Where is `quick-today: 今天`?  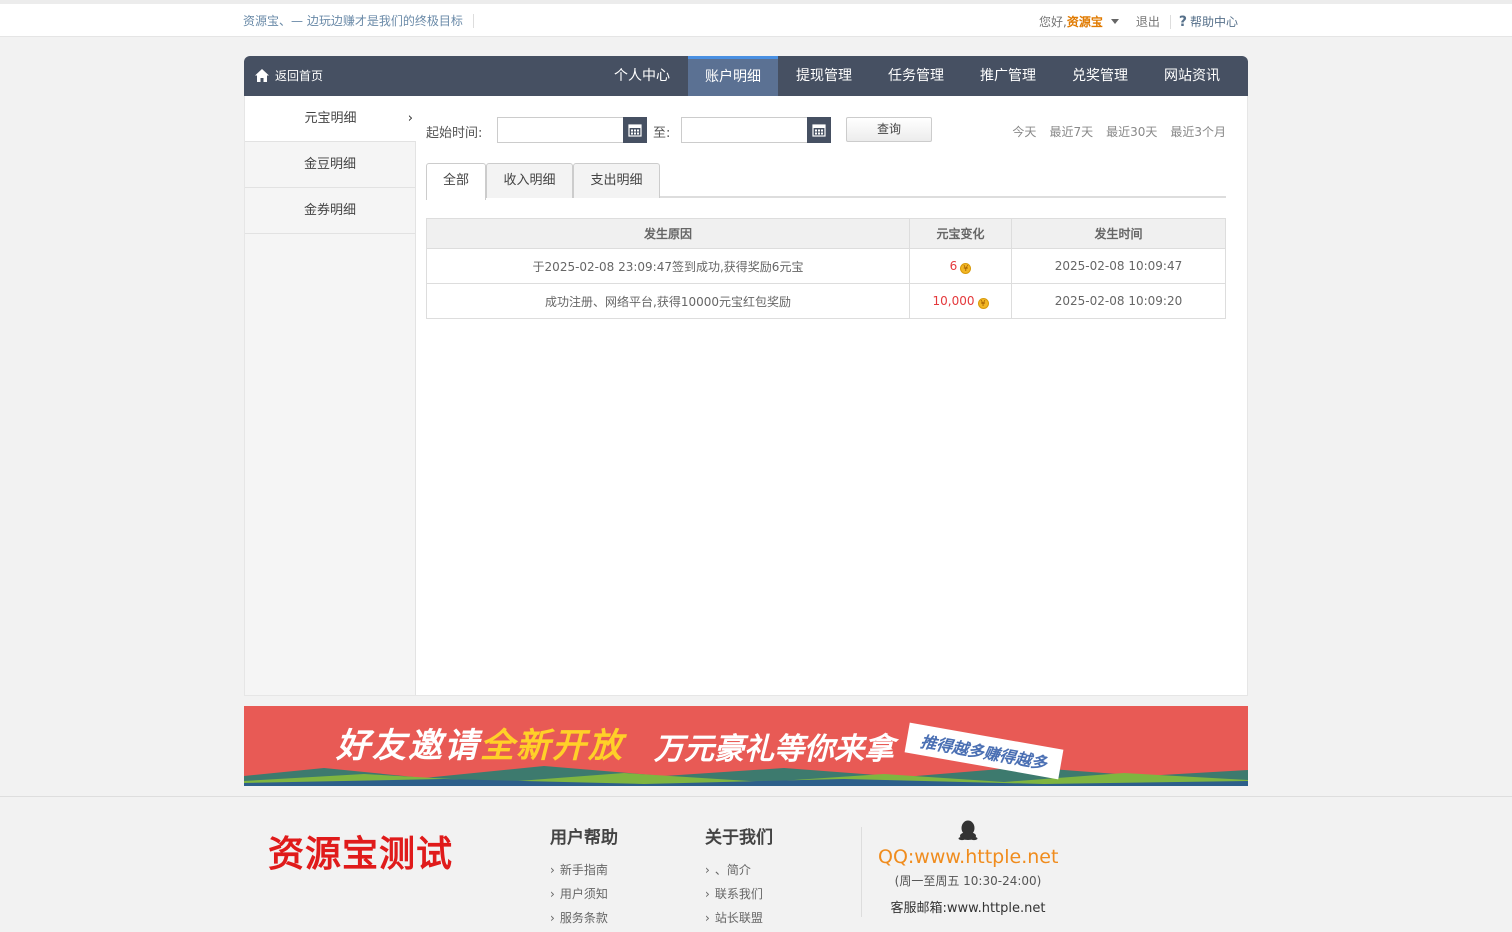
quick-today: 今天 is located at coordinates (1024, 131).